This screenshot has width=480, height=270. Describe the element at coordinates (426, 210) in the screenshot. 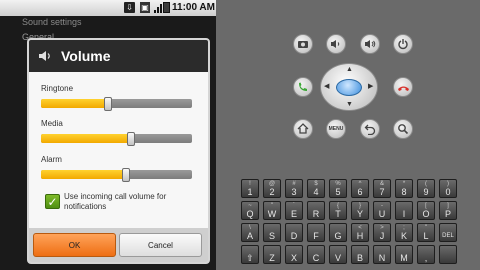

I see `keyboard-key: [O` at that location.